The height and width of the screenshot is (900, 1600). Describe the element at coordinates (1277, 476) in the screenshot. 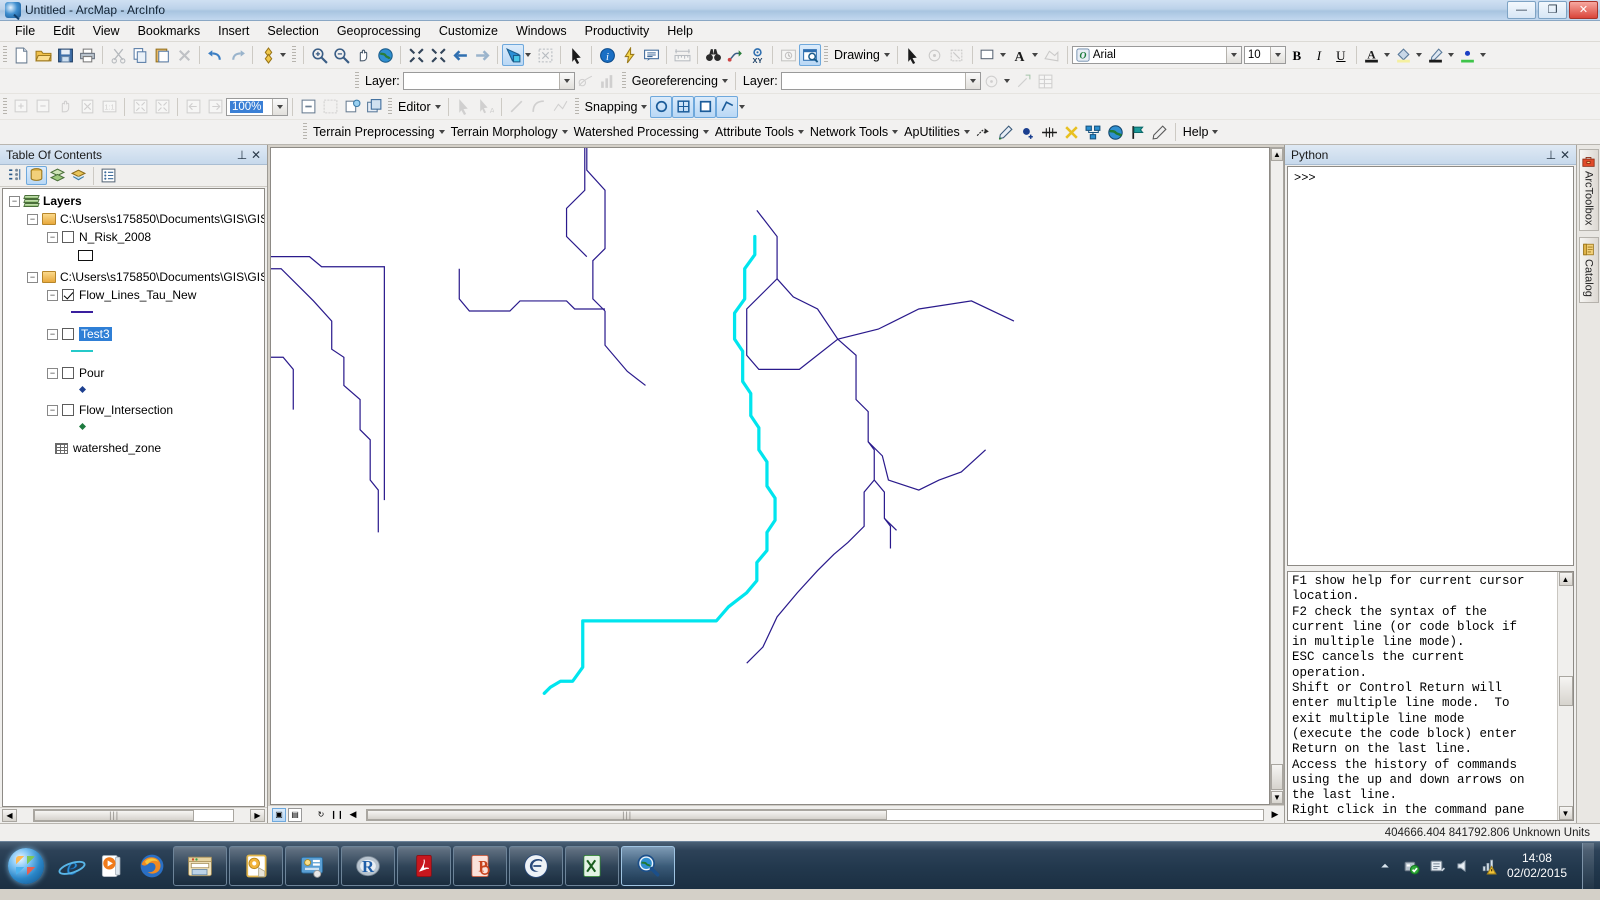

I see `map-vertical-scrollbar: ▲ ▼` at that location.